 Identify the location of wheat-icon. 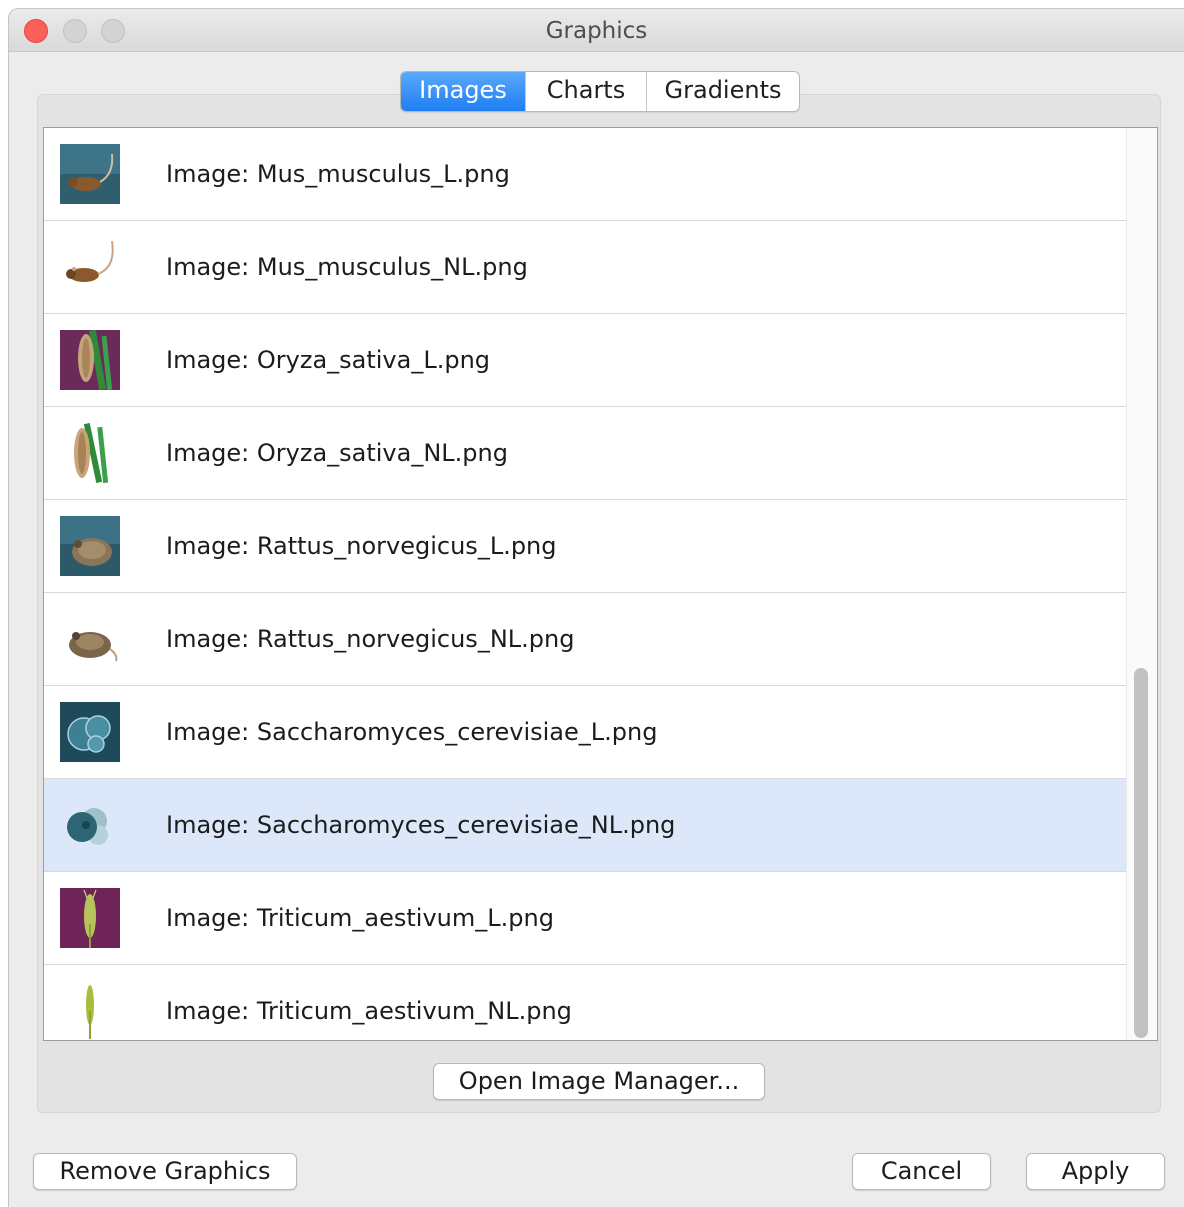
(90, 1010).